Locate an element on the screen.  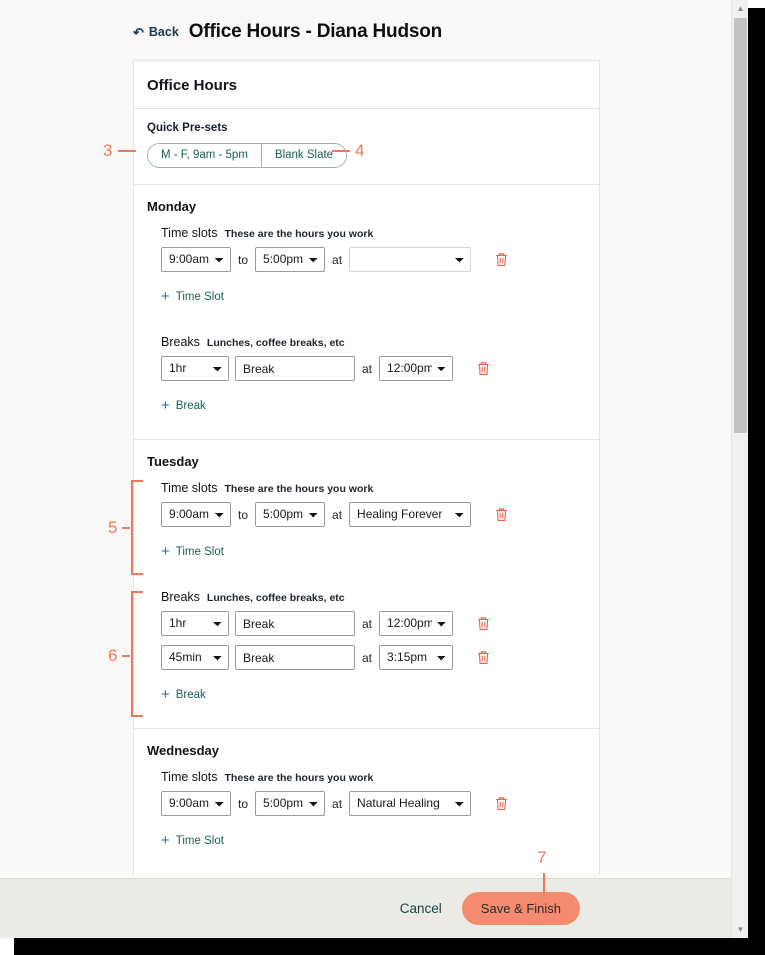
save-and-finish-button: Save & Finish is located at coordinates (520, 908).